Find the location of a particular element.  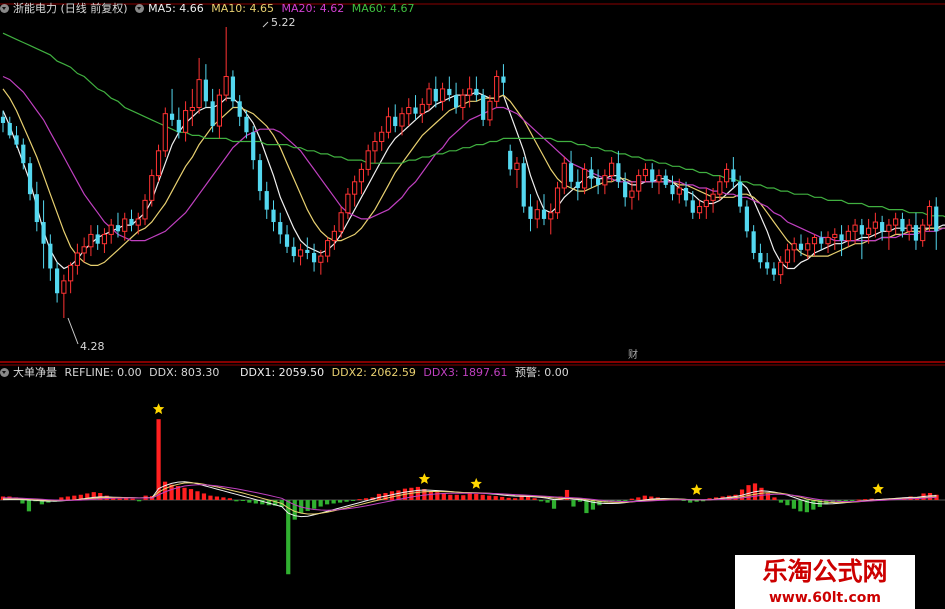

watermark-url: www.60lt.com is located at coordinates (825, 599).